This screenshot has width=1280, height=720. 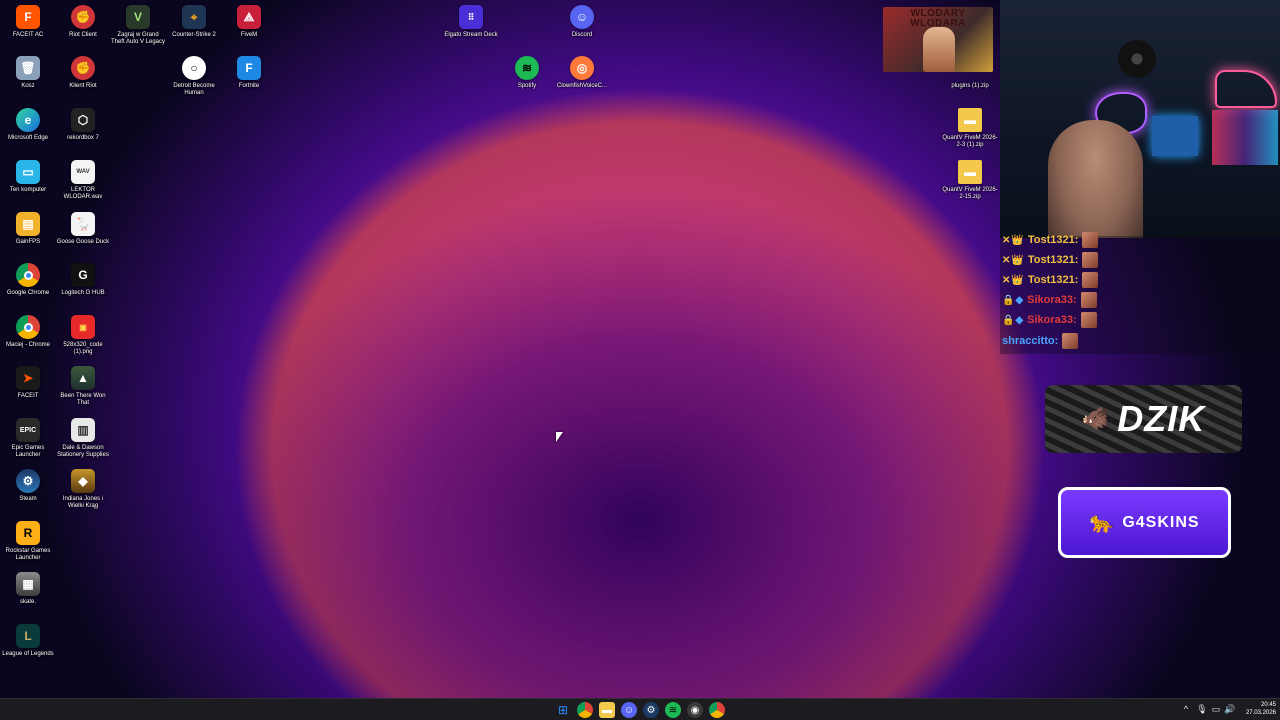 What do you see at coordinates (527, 73) in the screenshot?
I see `desktop-icon-spotify: ≋ Spotify` at bounding box center [527, 73].